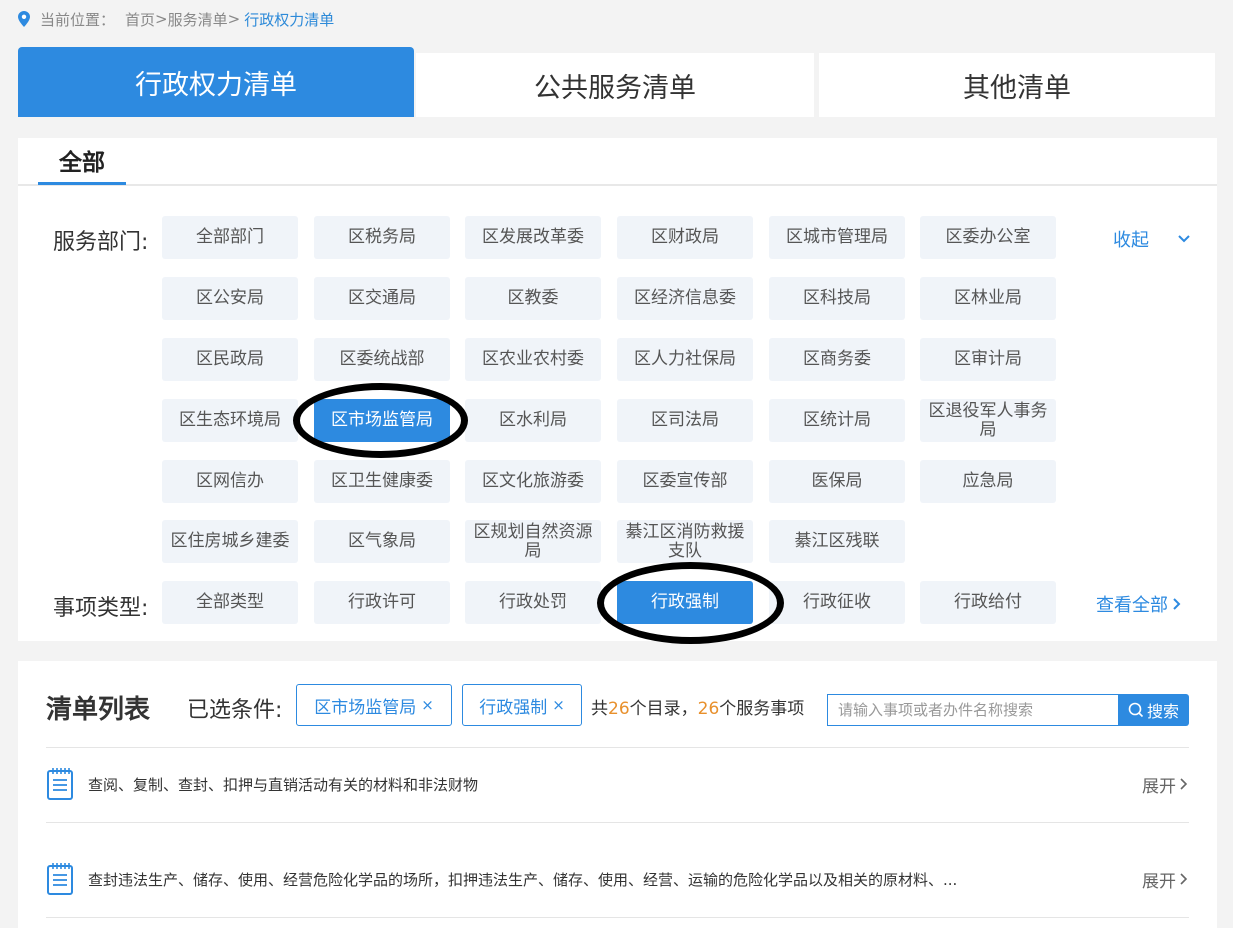  What do you see at coordinates (230, 298) in the screenshot?
I see `dept-chip: 区公安局` at bounding box center [230, 298].